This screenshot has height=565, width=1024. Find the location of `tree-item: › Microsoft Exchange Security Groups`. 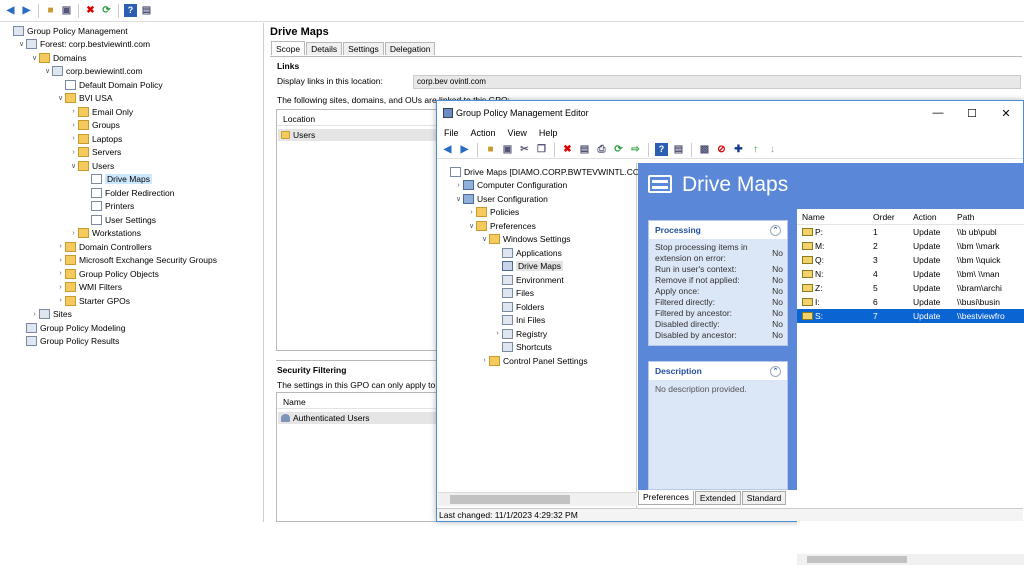

tree-item: › Microsoft Exchange Security Groups is located at coordinates (136, 260).